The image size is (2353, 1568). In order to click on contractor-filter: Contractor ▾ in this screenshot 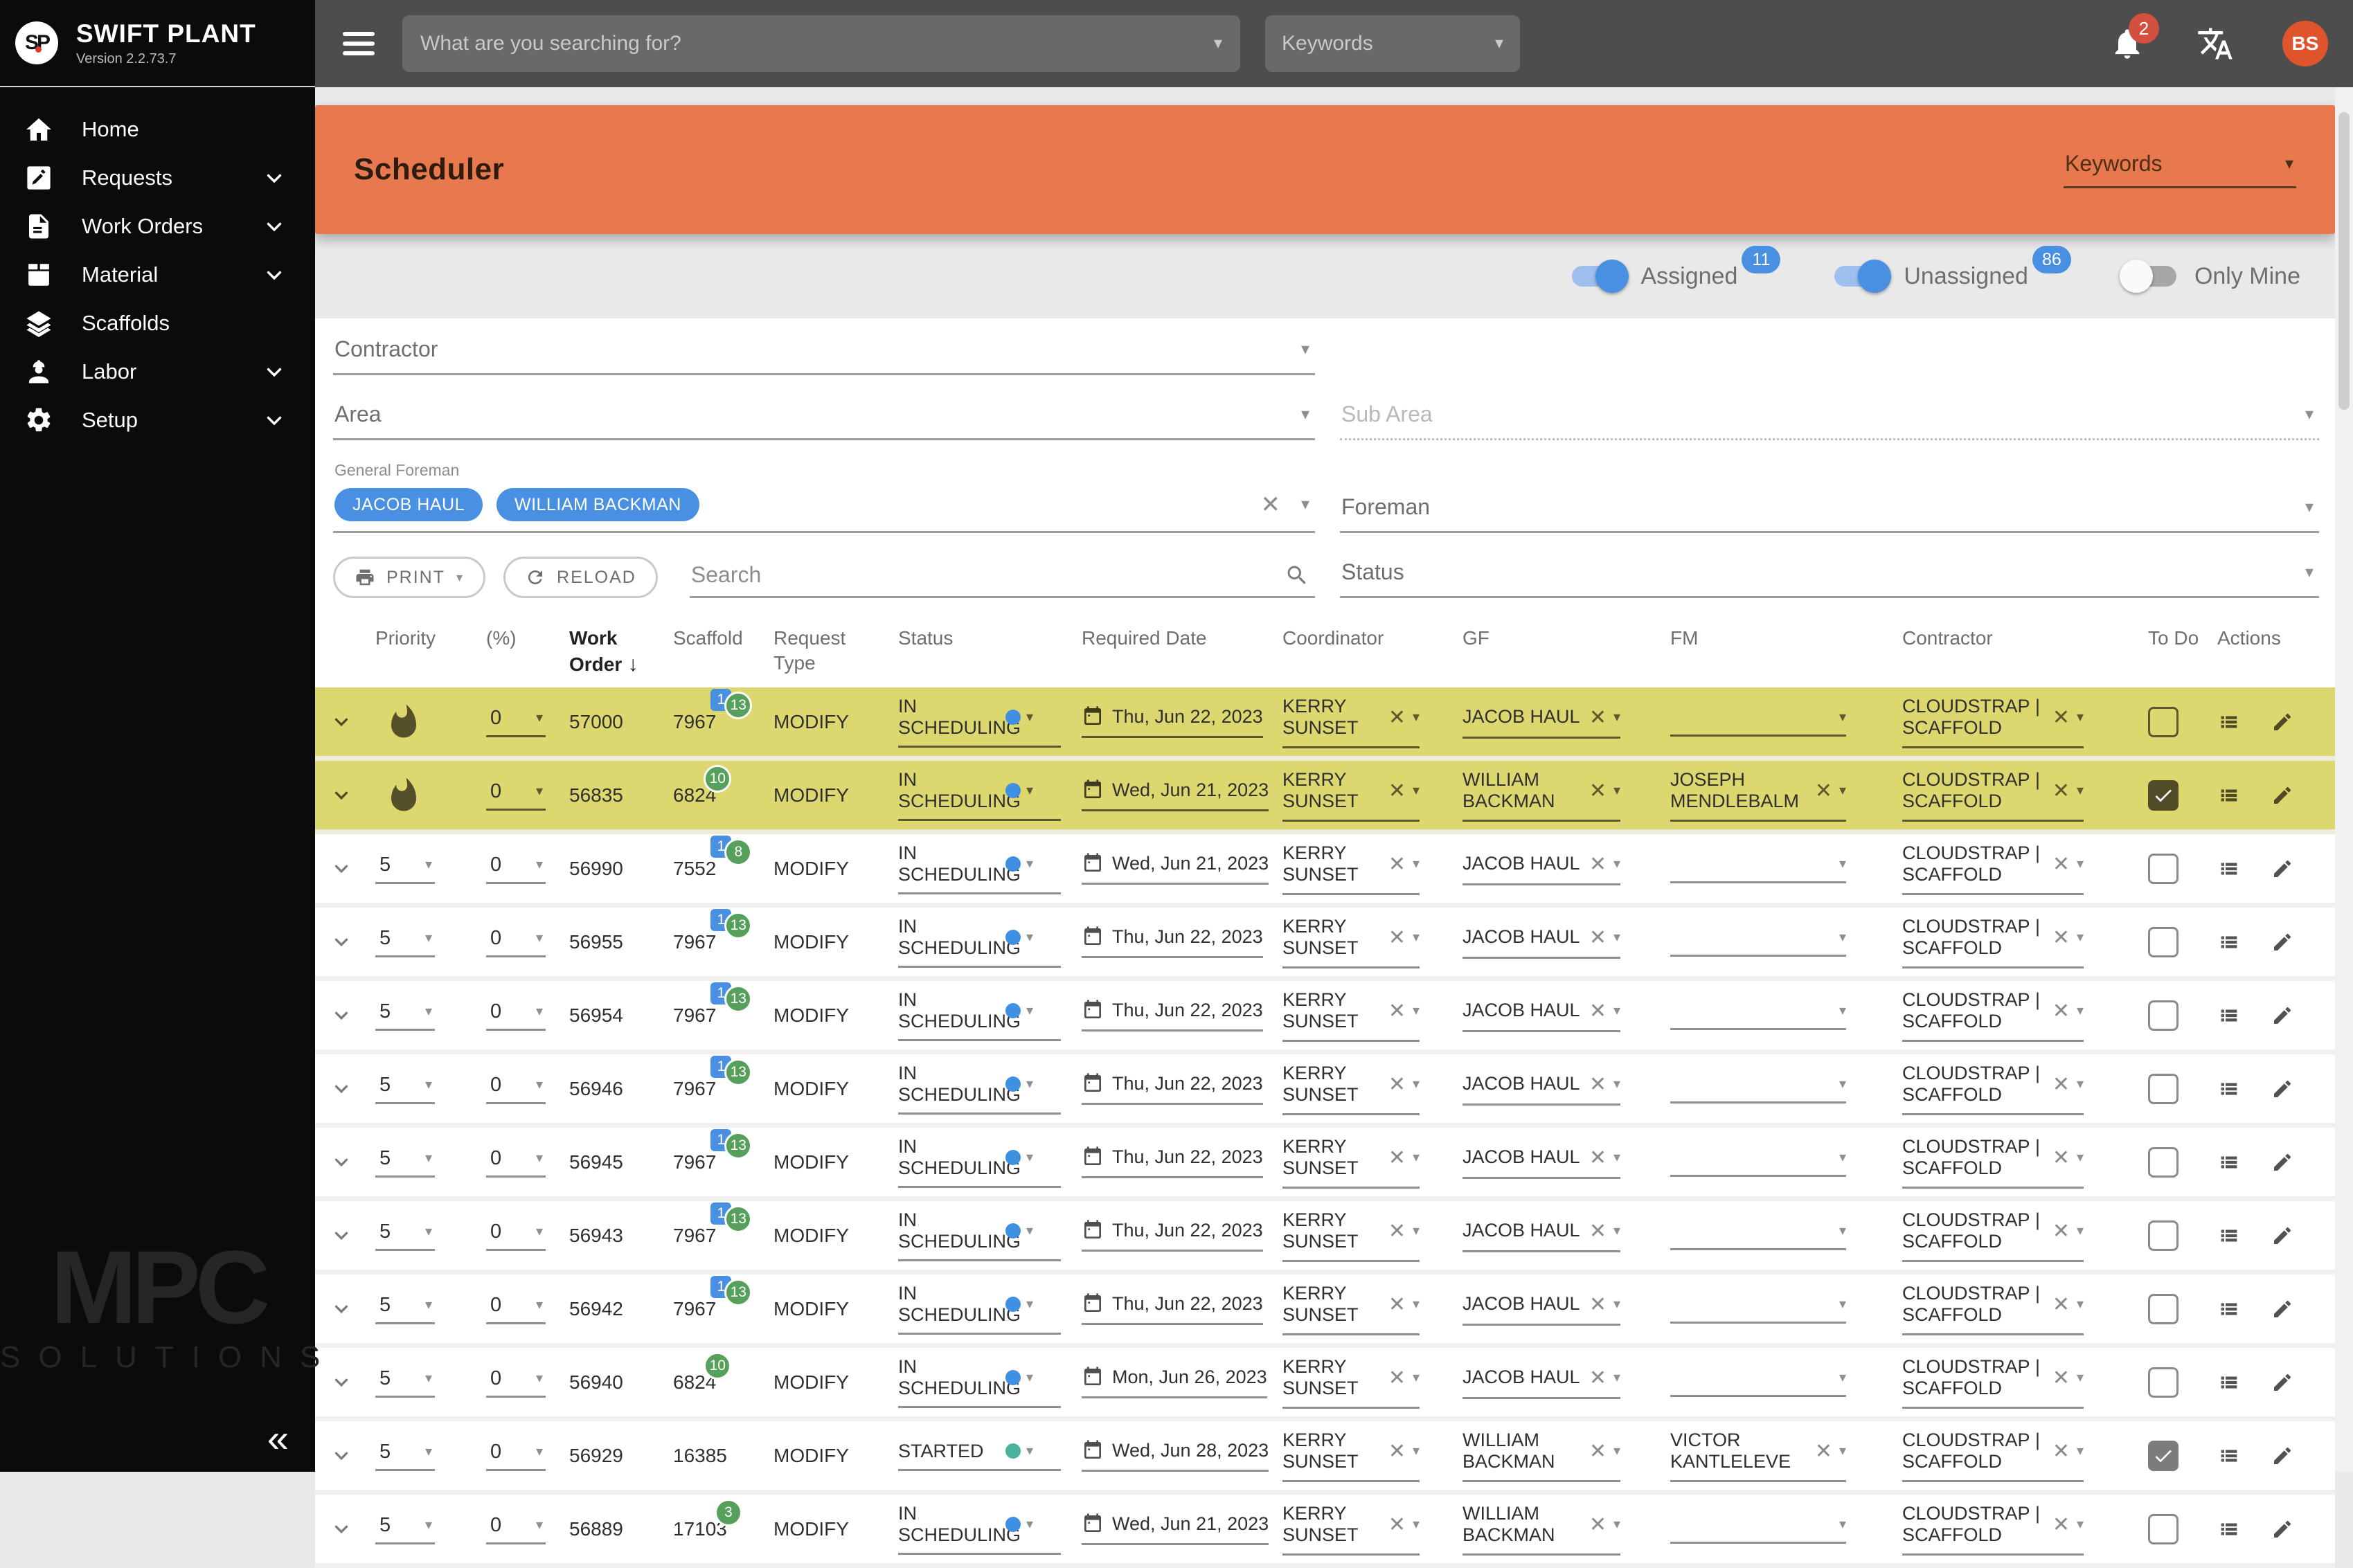, I will do `click(824, 353)`.